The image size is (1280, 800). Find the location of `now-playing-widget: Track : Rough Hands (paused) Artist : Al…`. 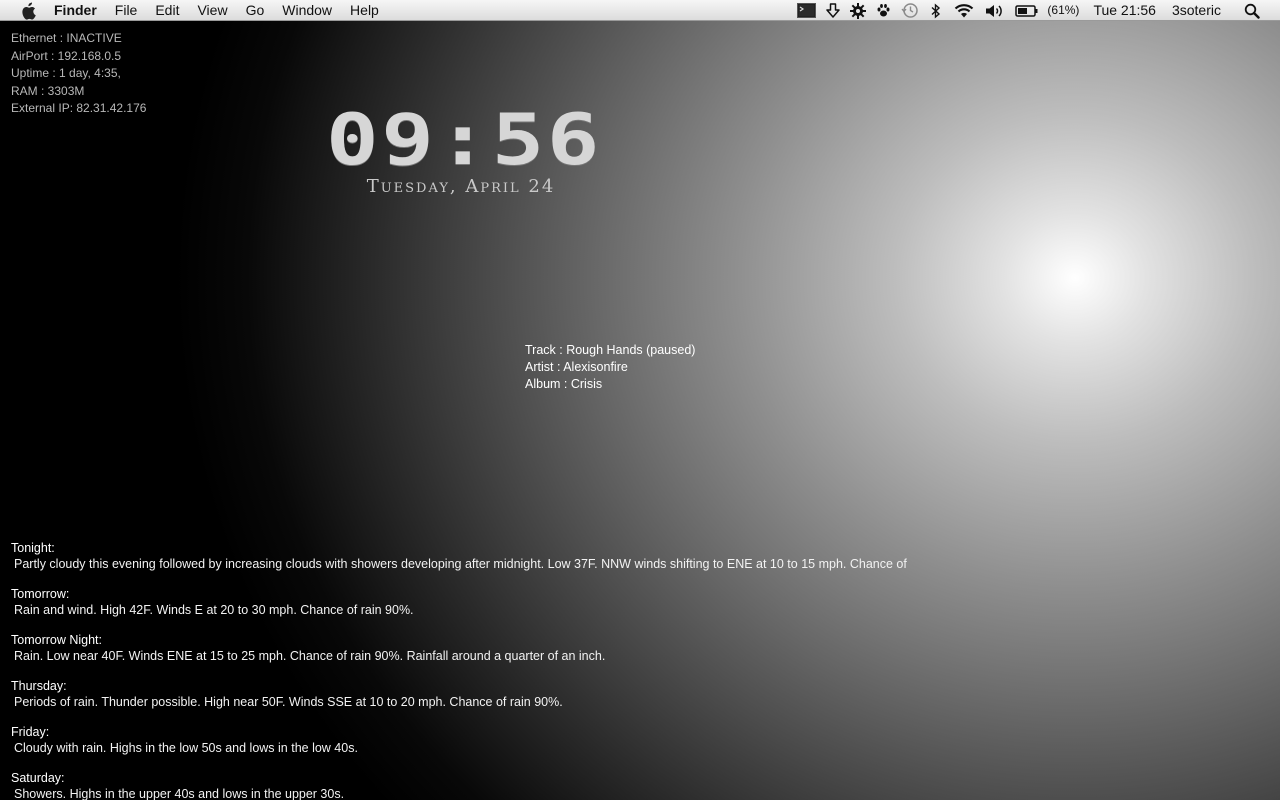

now-playing-widget: Track : Rough Hands (paused) Artist : Al… is located at coordinates (610, 367).